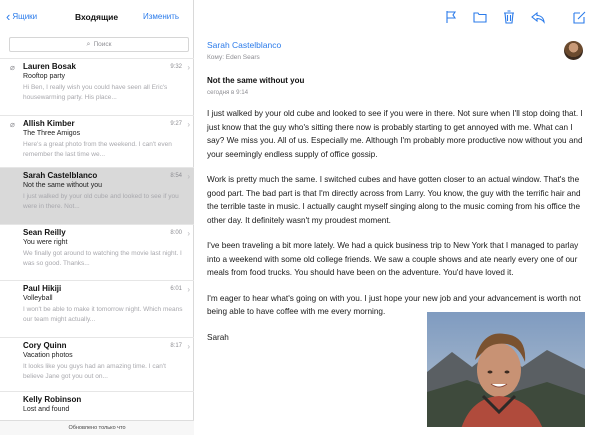  I want to click on message-sender: Lauren Bosak, so click(49, 66).